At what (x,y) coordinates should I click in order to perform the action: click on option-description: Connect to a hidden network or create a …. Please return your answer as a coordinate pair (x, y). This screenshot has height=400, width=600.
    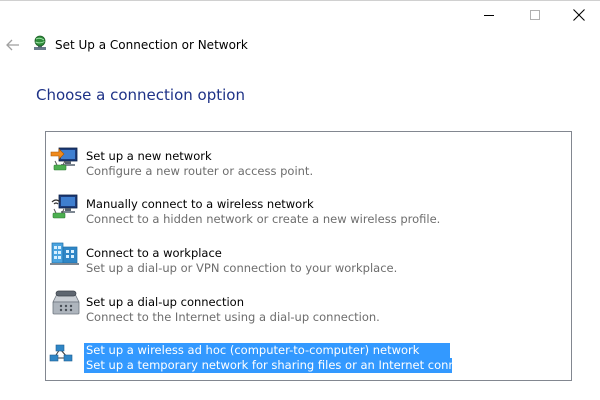
    Looking at the image, I should click on (263, 219).